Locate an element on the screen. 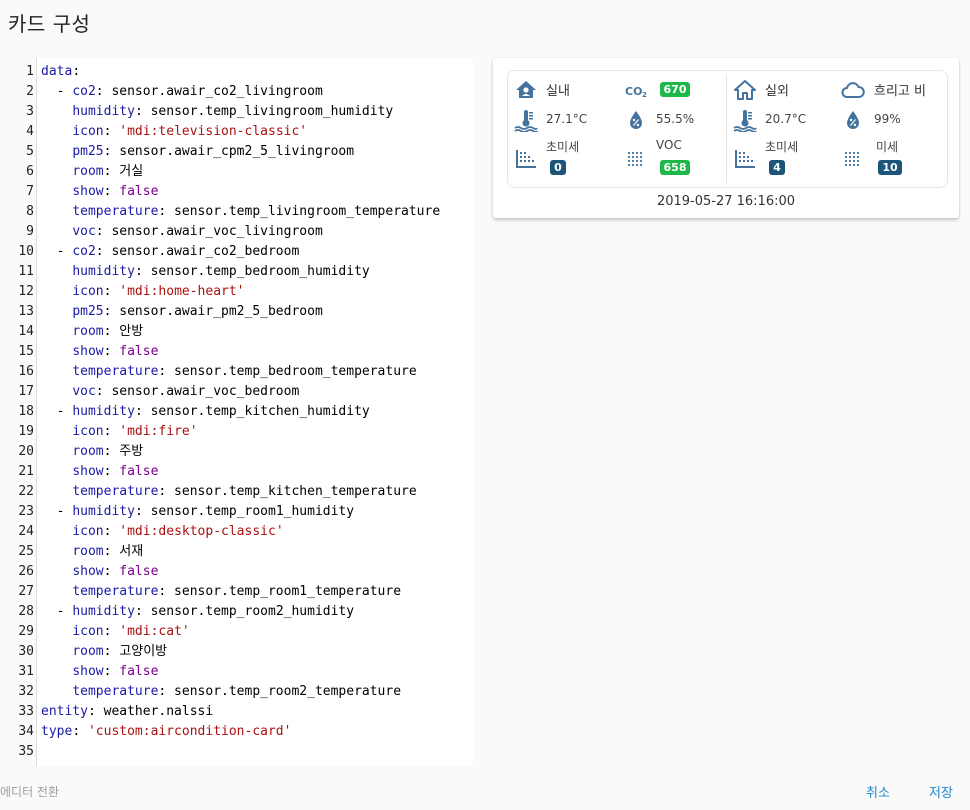  code-line: 4 icon: 'mdi:television-classic' is located at coordinates (236, 132).